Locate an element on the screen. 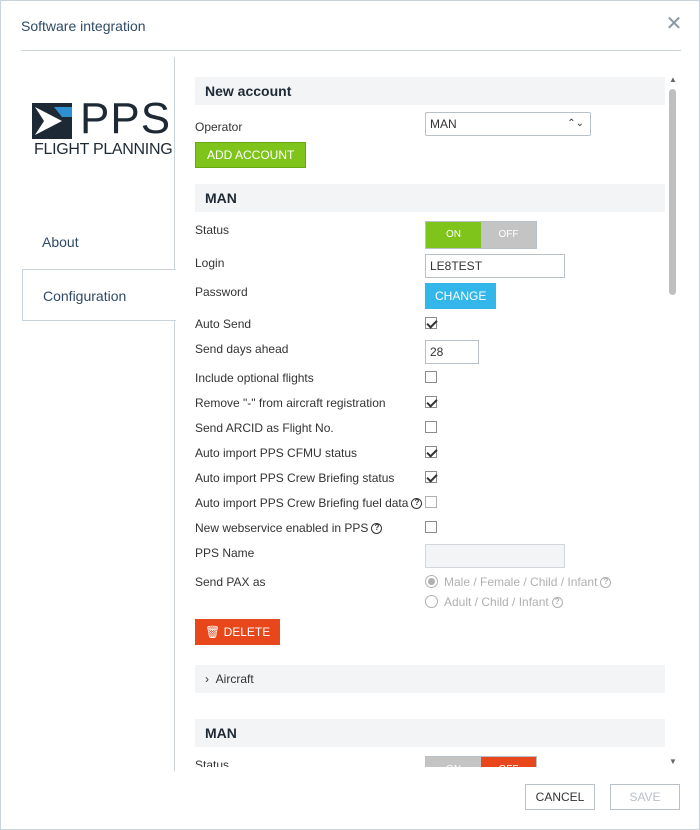  auto-cfmu-checkbox is located at coordinates (431, 452).